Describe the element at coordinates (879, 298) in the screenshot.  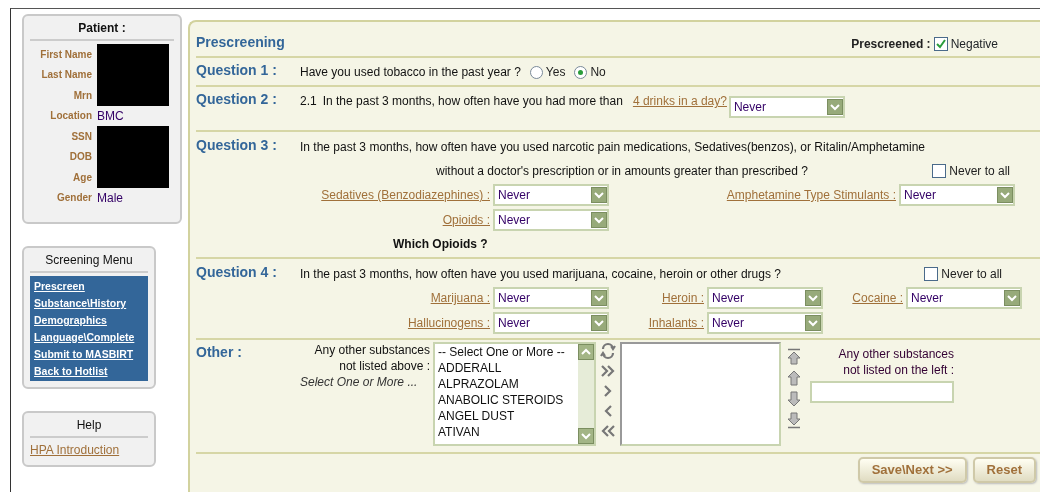
I see `substance-link: Cocaine :` at that location.